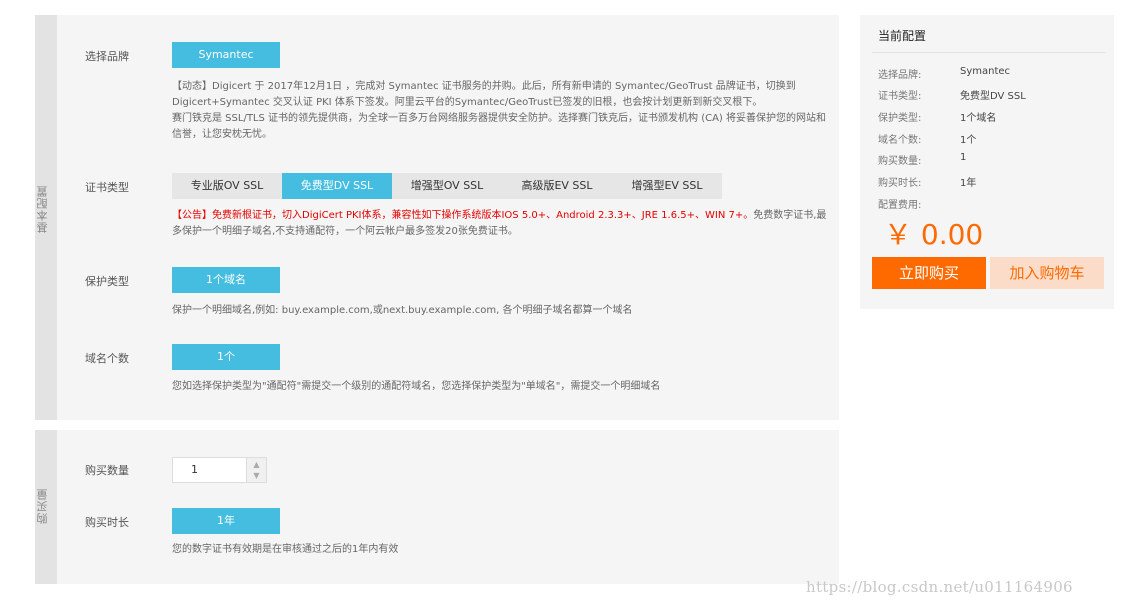  I want to click on quantity-stepper-arrows: ▲ ▼, so click(256, 470).